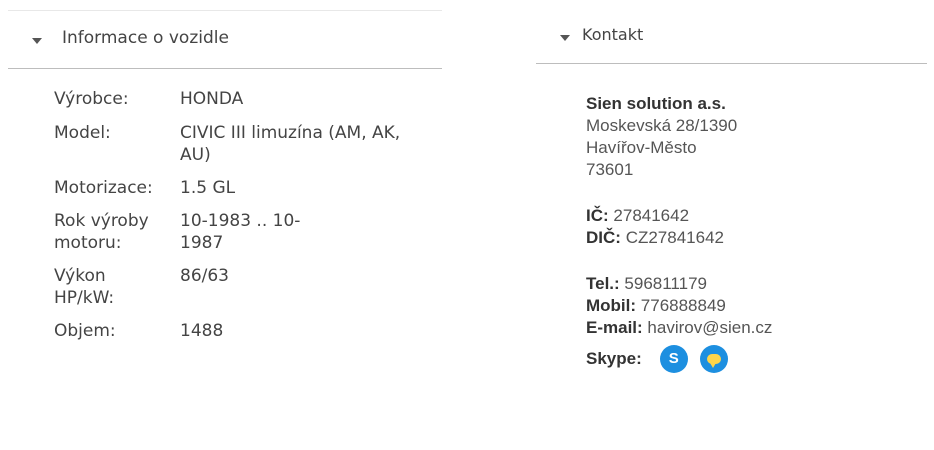 This screenshot has width=934, height=450. Describe the element at coordinates (290, 144) in the screenshot. I see `spec-value: CIVIC III limuzína (AM, AK, AU)` at that location.